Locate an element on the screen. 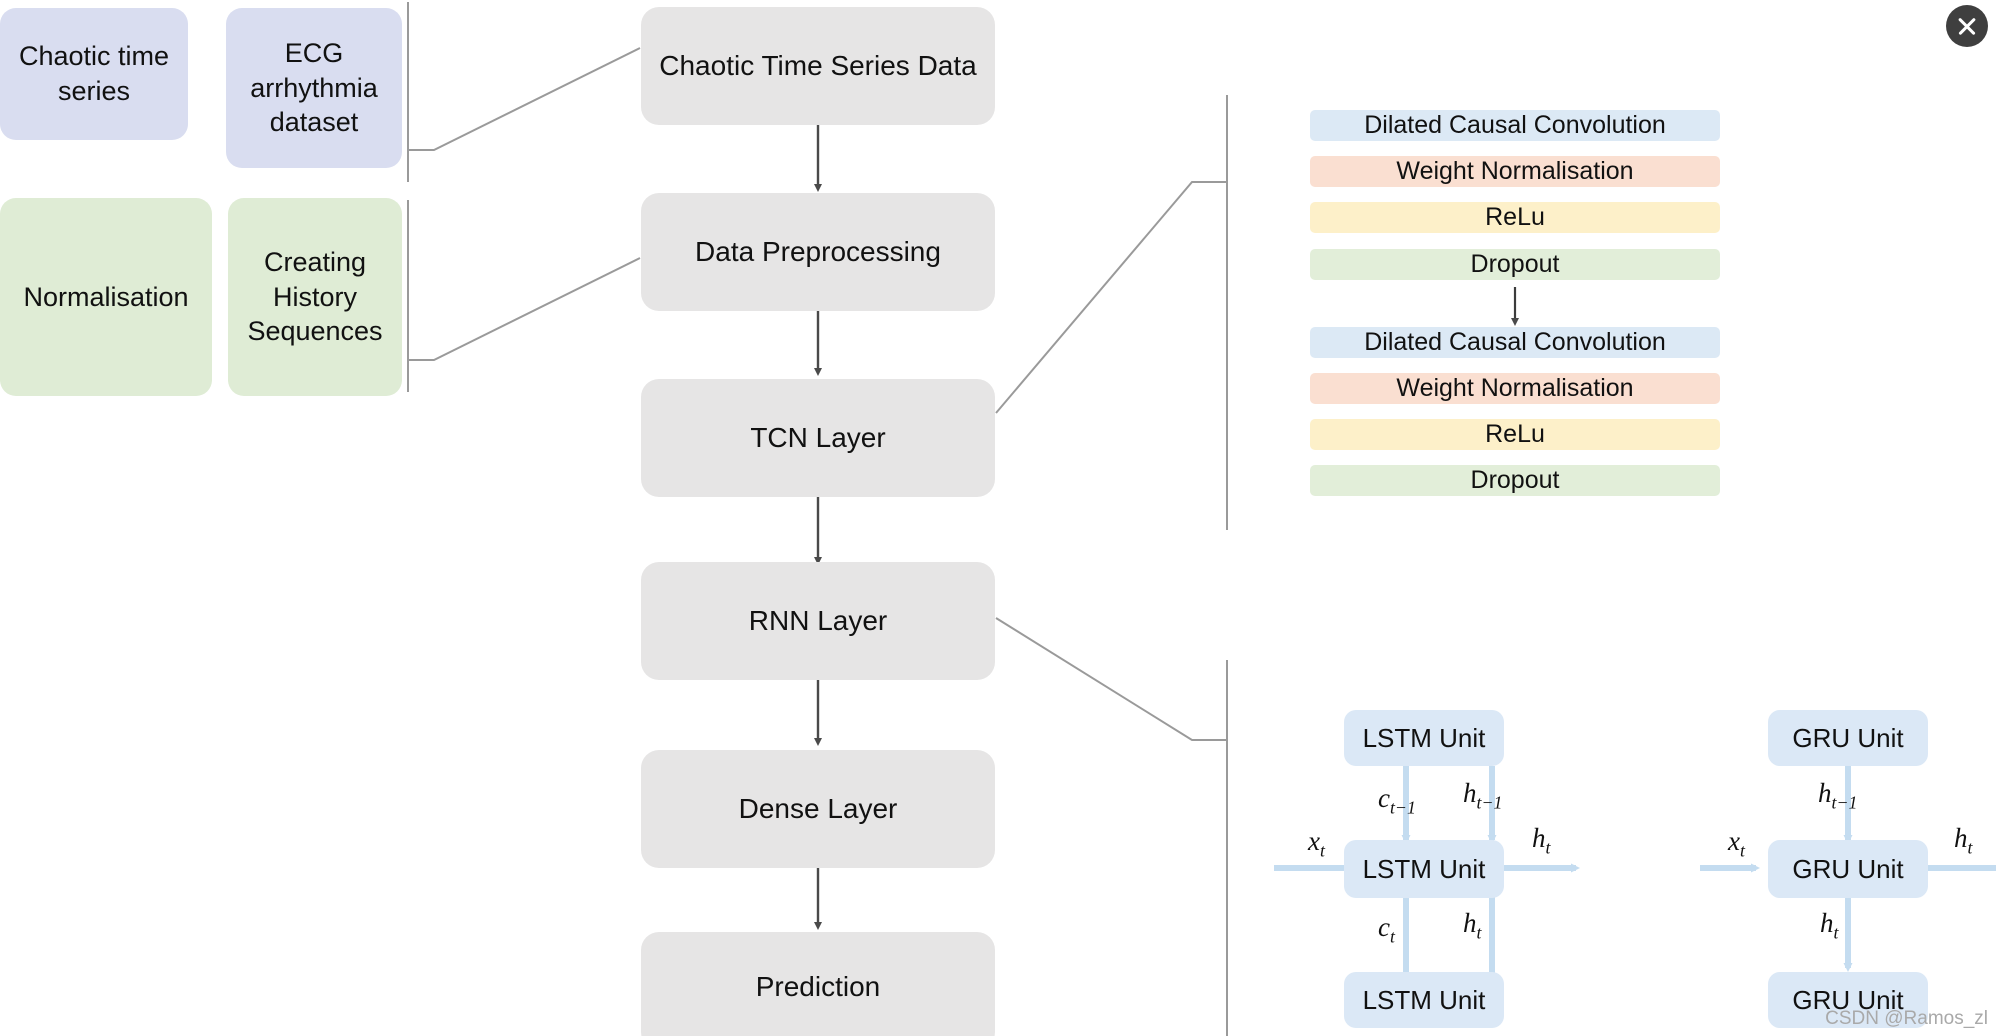 The image size is (1996, 1036). tcn-bar-relu-2: ReLu is located at coordinates (1515, 434).